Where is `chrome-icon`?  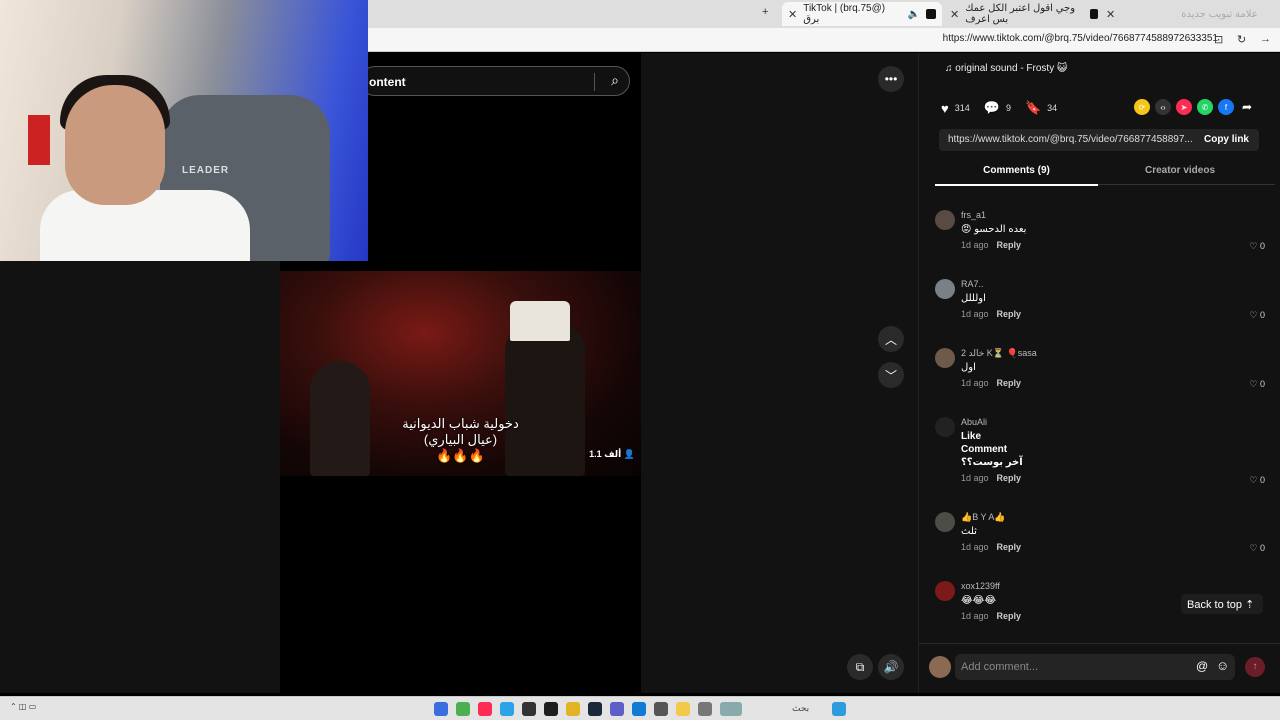 chrome-icon is located at coordinates (573, 709).